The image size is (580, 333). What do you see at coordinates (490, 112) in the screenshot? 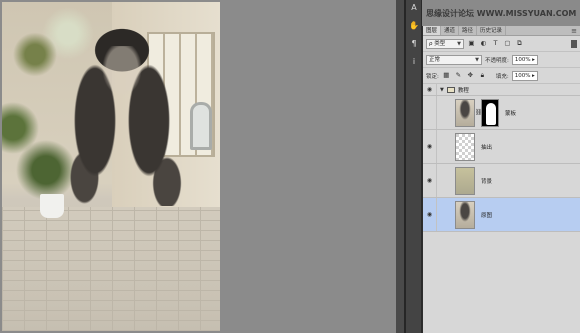
I see `layer-mask-thumbnail` at bounding box center [490, 112].